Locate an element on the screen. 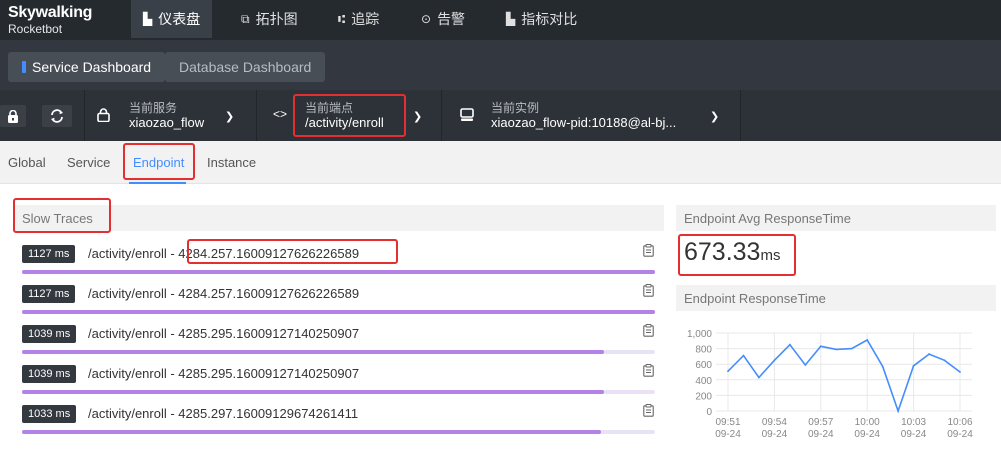 The width and height of the screenshot is (1001, 456). app-subtitle: Rocketbot is located at coordinates (35, 29).